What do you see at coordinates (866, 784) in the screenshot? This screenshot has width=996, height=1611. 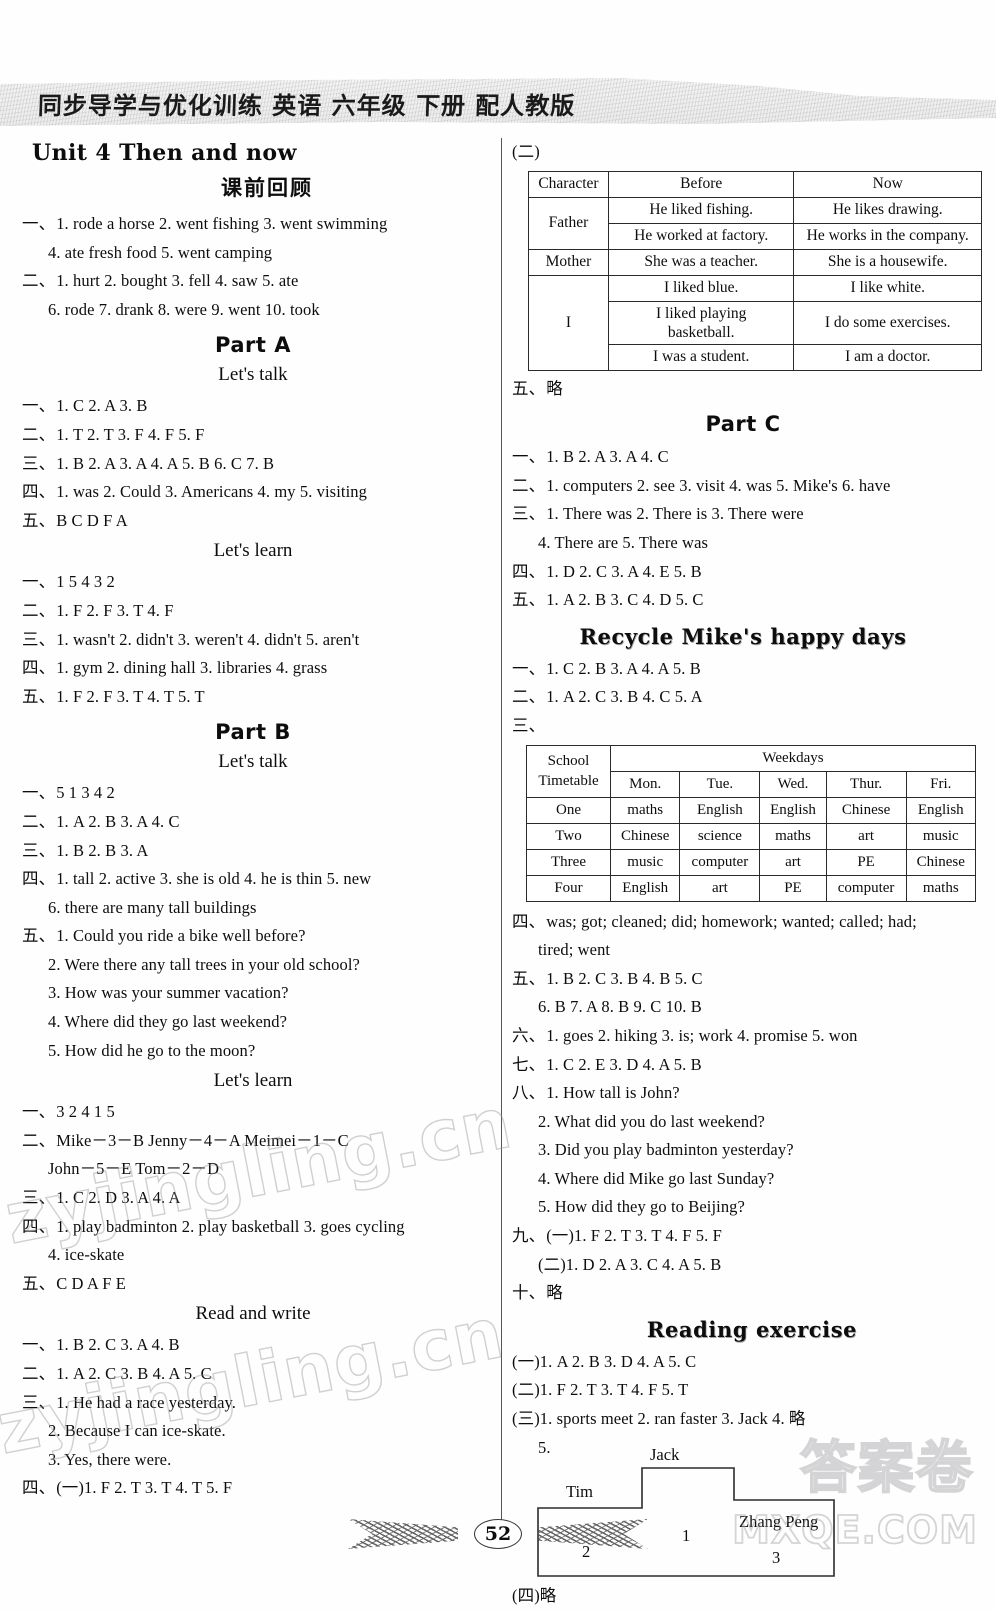 I see `day-header: Thur.` at bounding box center [866, 784].